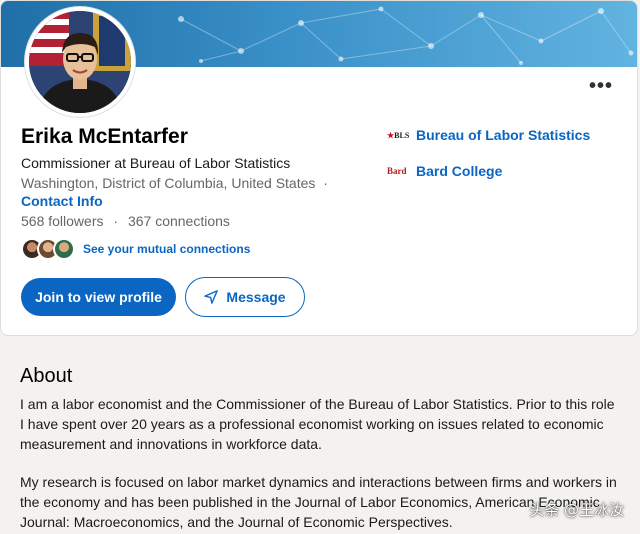 Image resolution: width=640 pixels, height=534 pixels. What do you see at coordinates (48, 249) in the screenshot?
I see `mutual-avatars` at bounding box center [48, 249].